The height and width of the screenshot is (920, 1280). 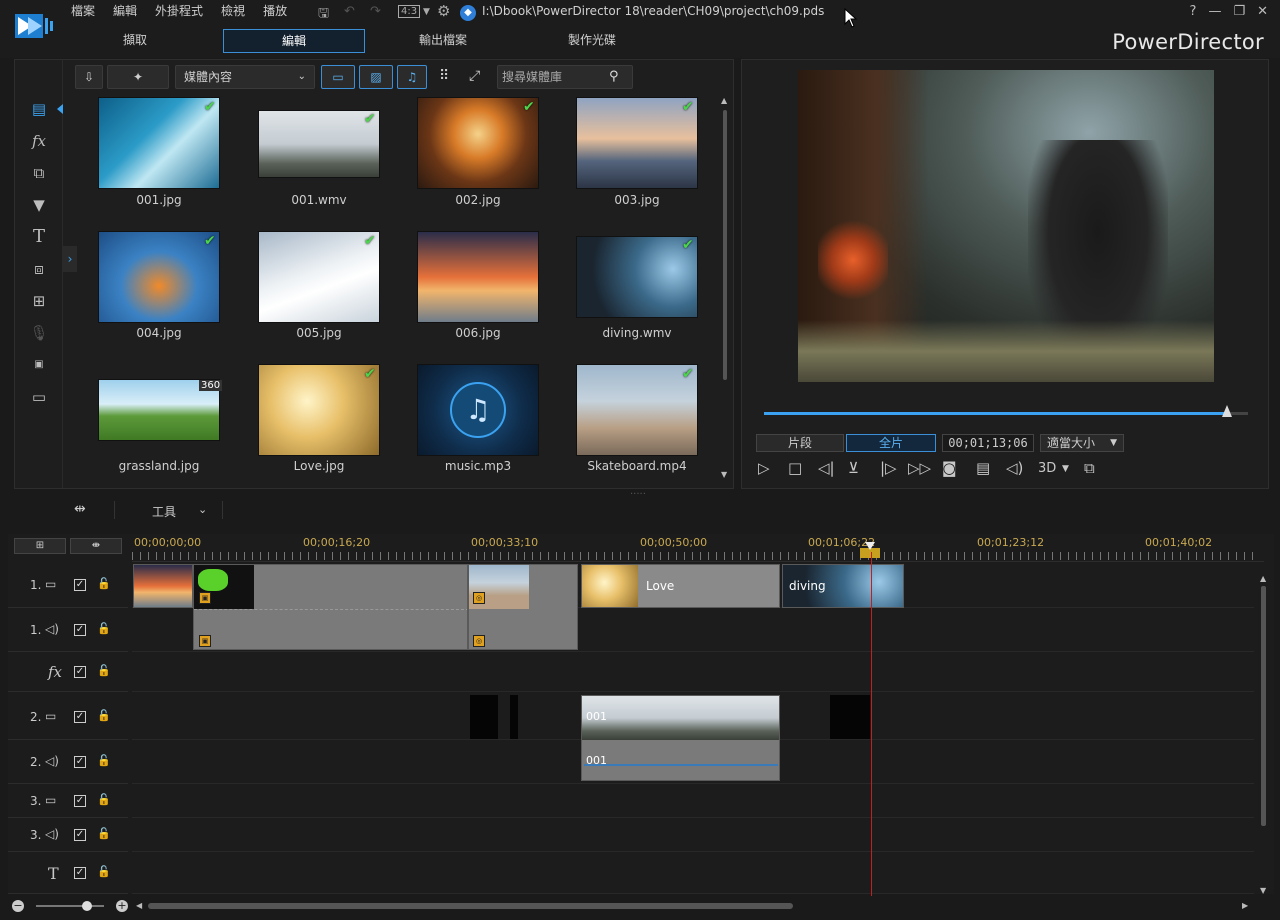 I want to click on scroll-up-icon: ▲, so click(x=1263, y=578).